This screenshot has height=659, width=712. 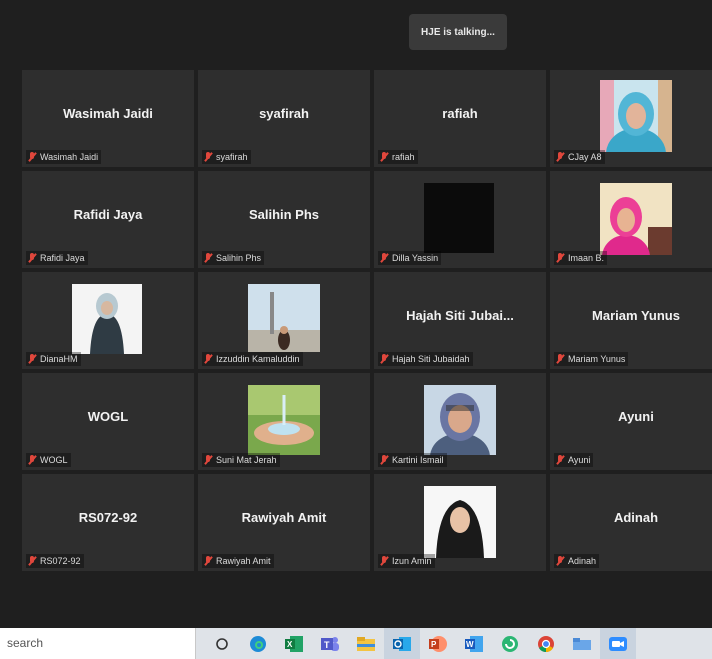 I want to click on participant-tile: CJay A8, so click(x=631, y=118).